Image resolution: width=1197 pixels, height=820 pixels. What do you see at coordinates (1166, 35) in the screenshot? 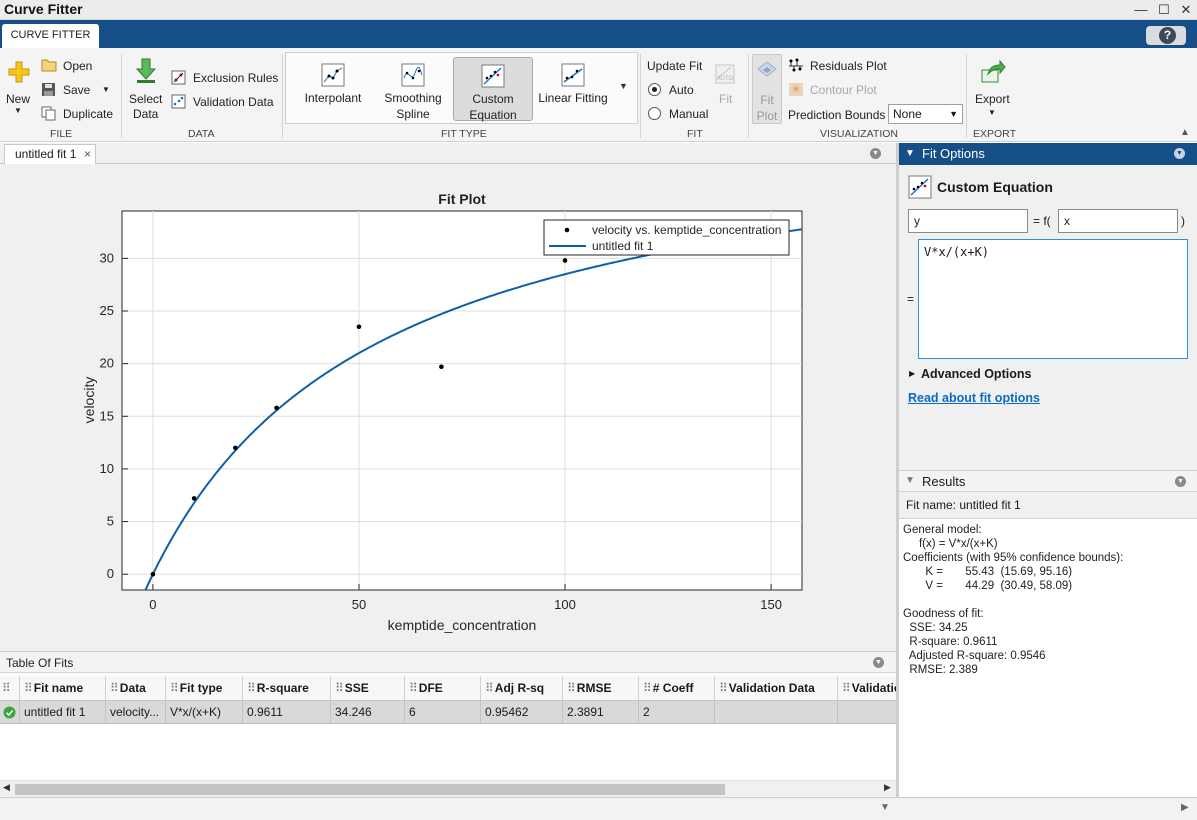
I see `help-button: ?` at bounding box center [1166, 35].